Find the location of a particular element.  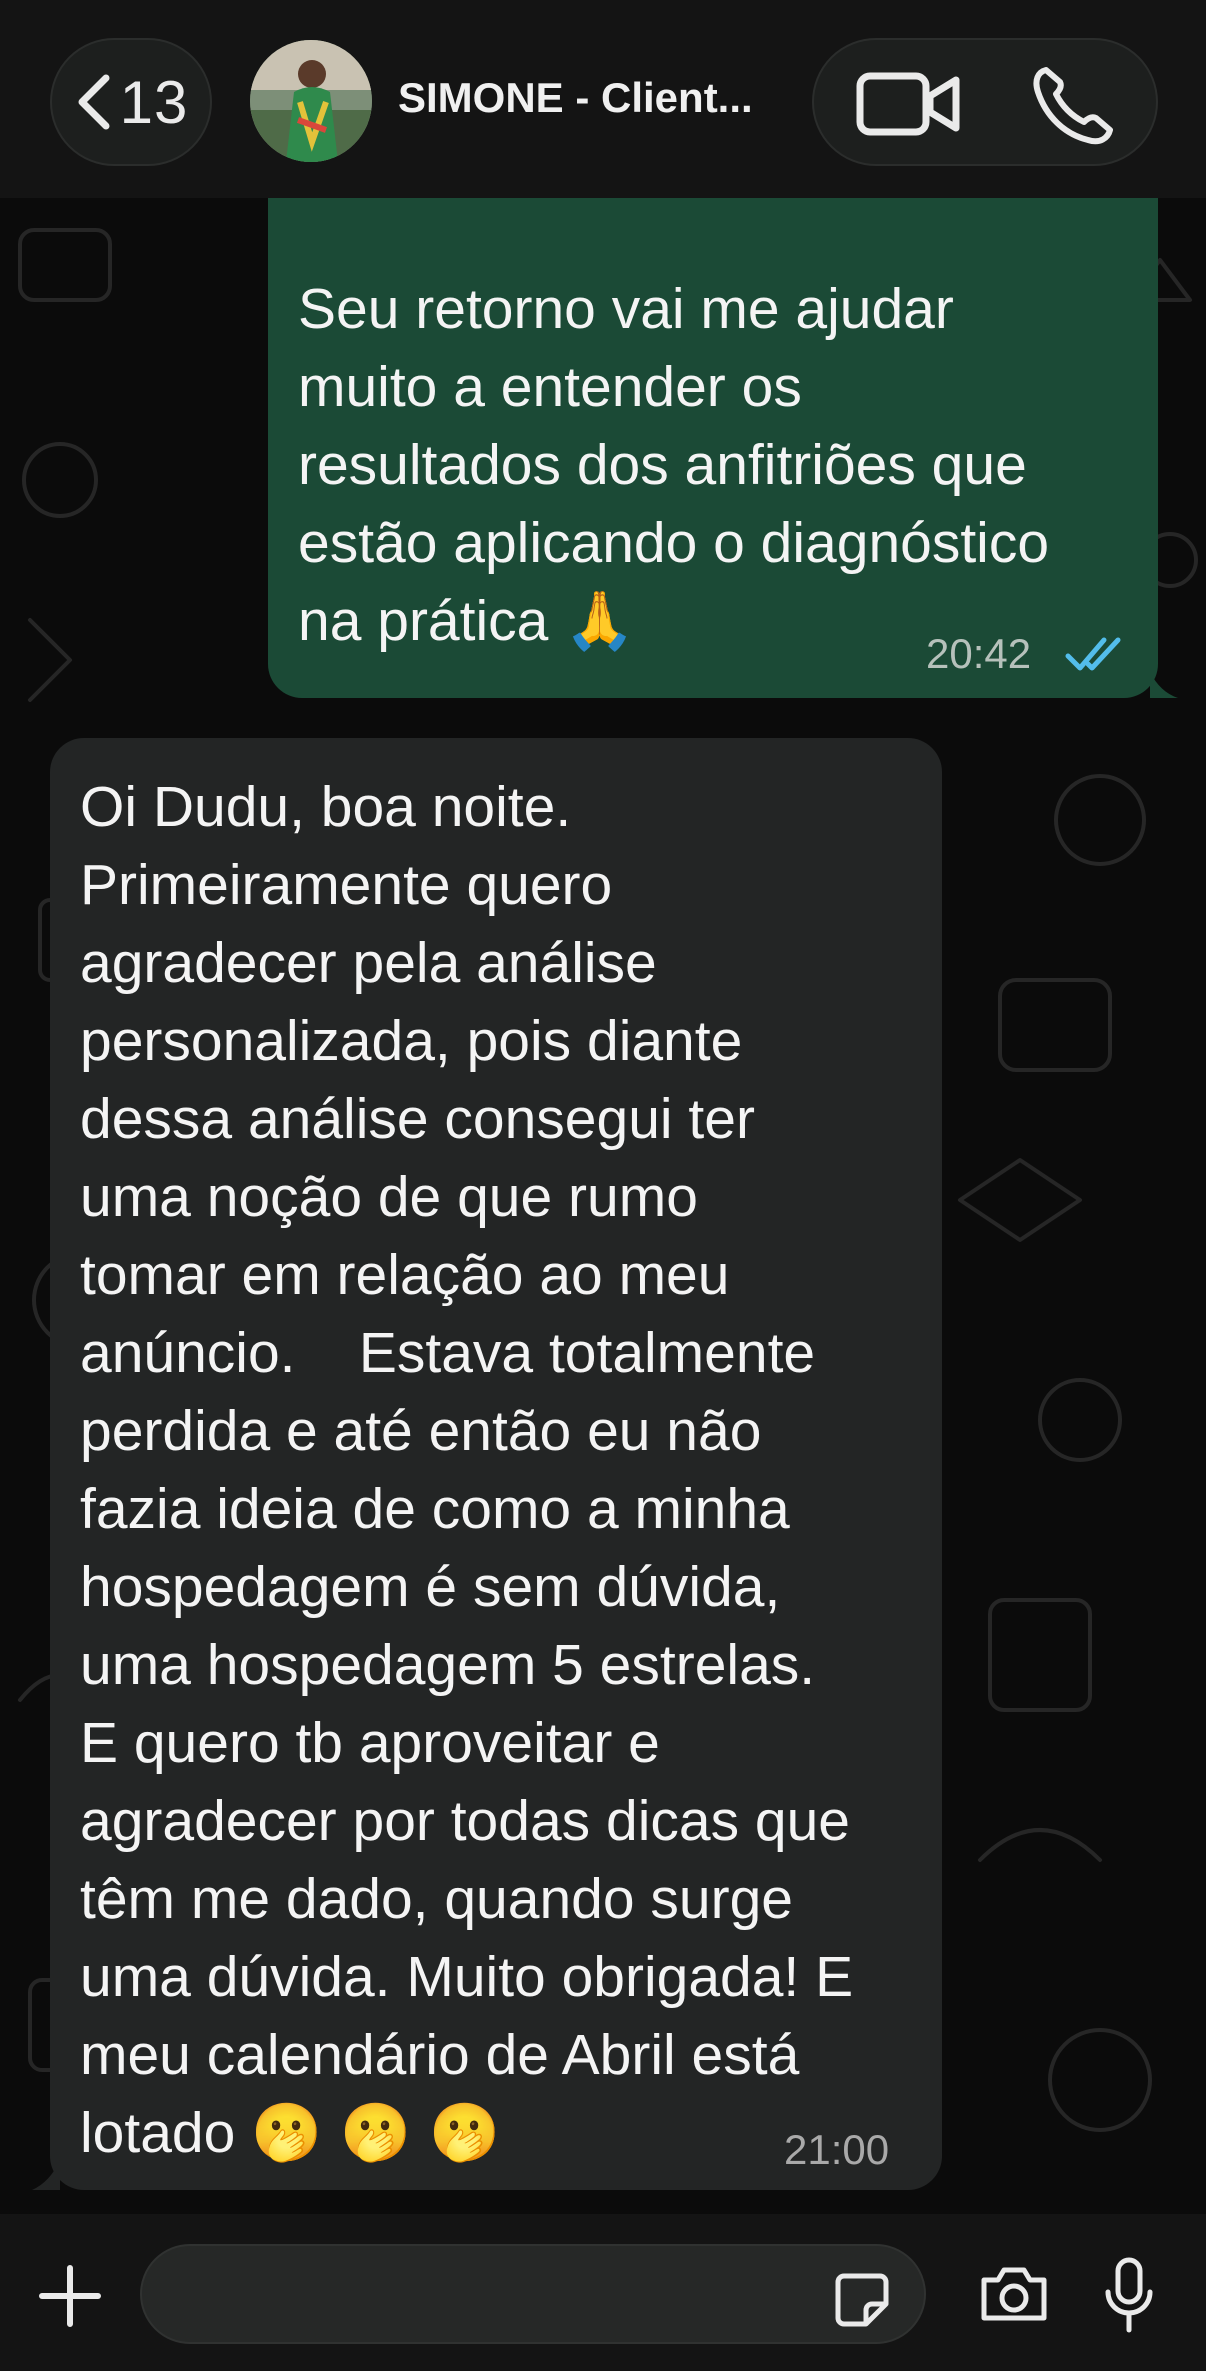

message-input is located at coordinates (514, 2295).